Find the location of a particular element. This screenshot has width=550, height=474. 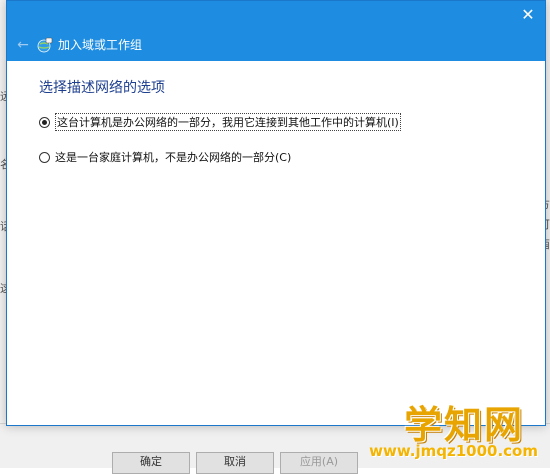

dialog-titlebar: ✕ is located at coordinates (276, 15).